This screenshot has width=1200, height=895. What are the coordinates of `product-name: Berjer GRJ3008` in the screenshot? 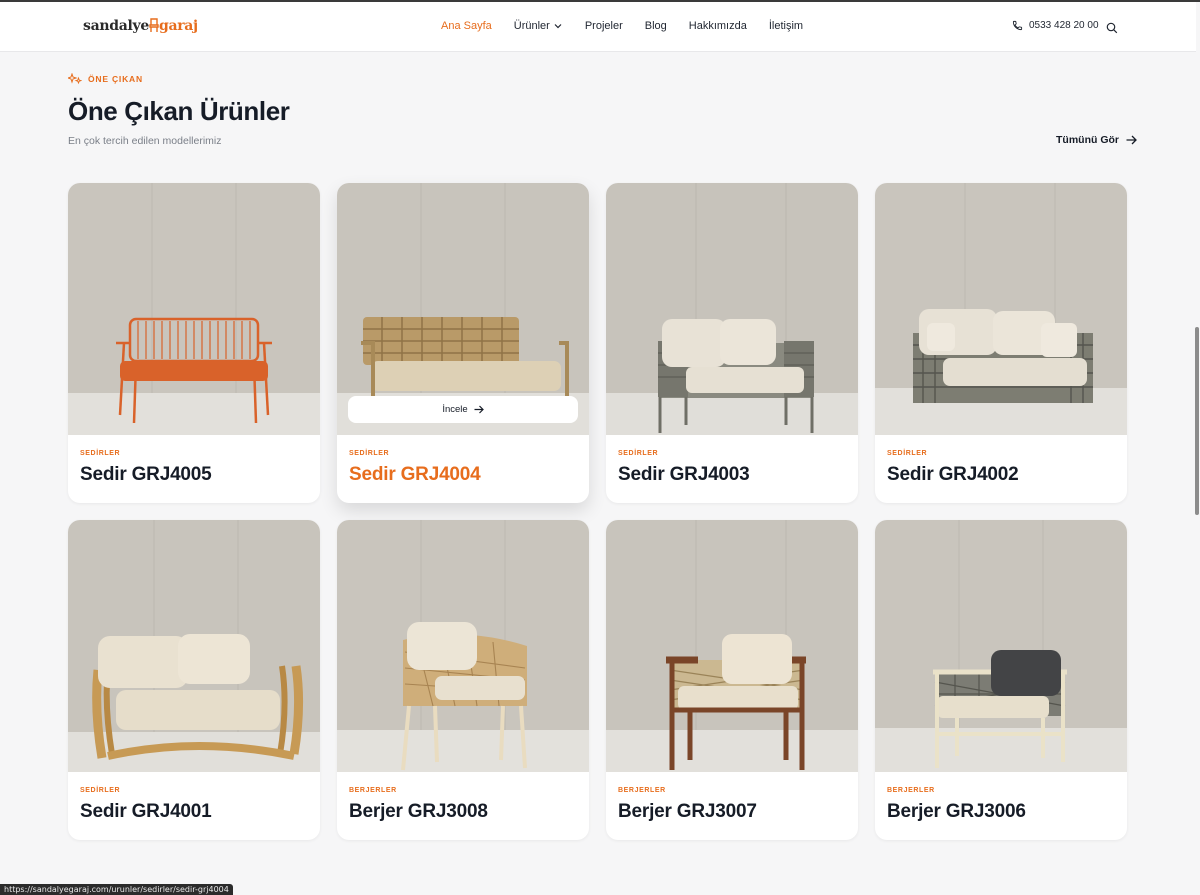 It's located at (418, 812).